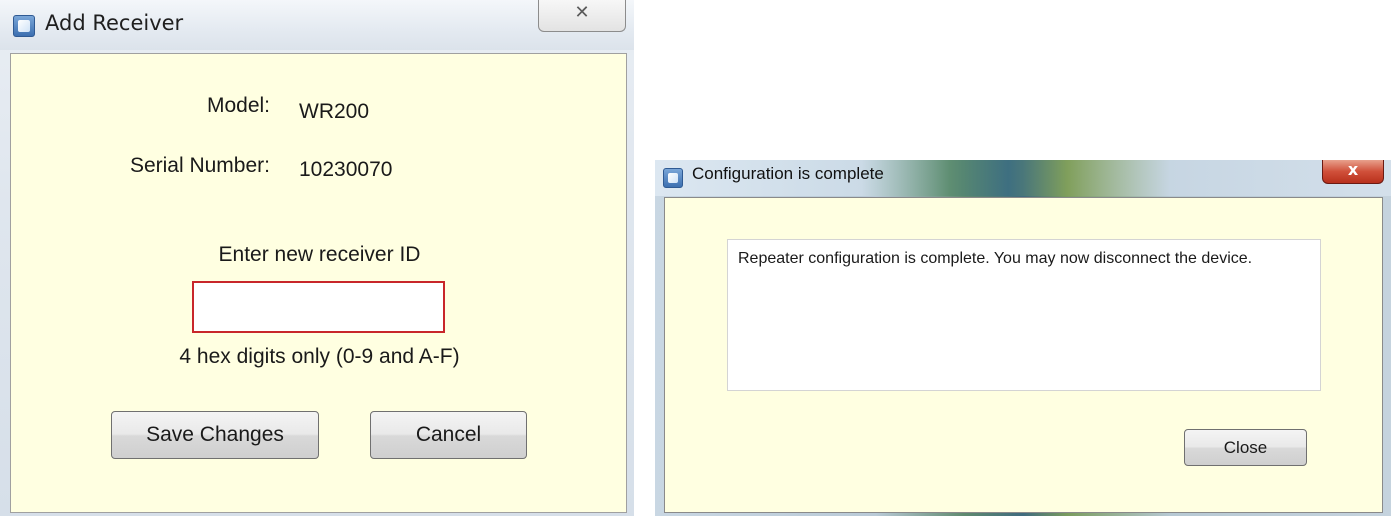 The image size is (1391, 516). What do you see at coordinates (1353, 172) in the screenshot?
I see `window-close-button: x` at bounding box center [1353, 172].